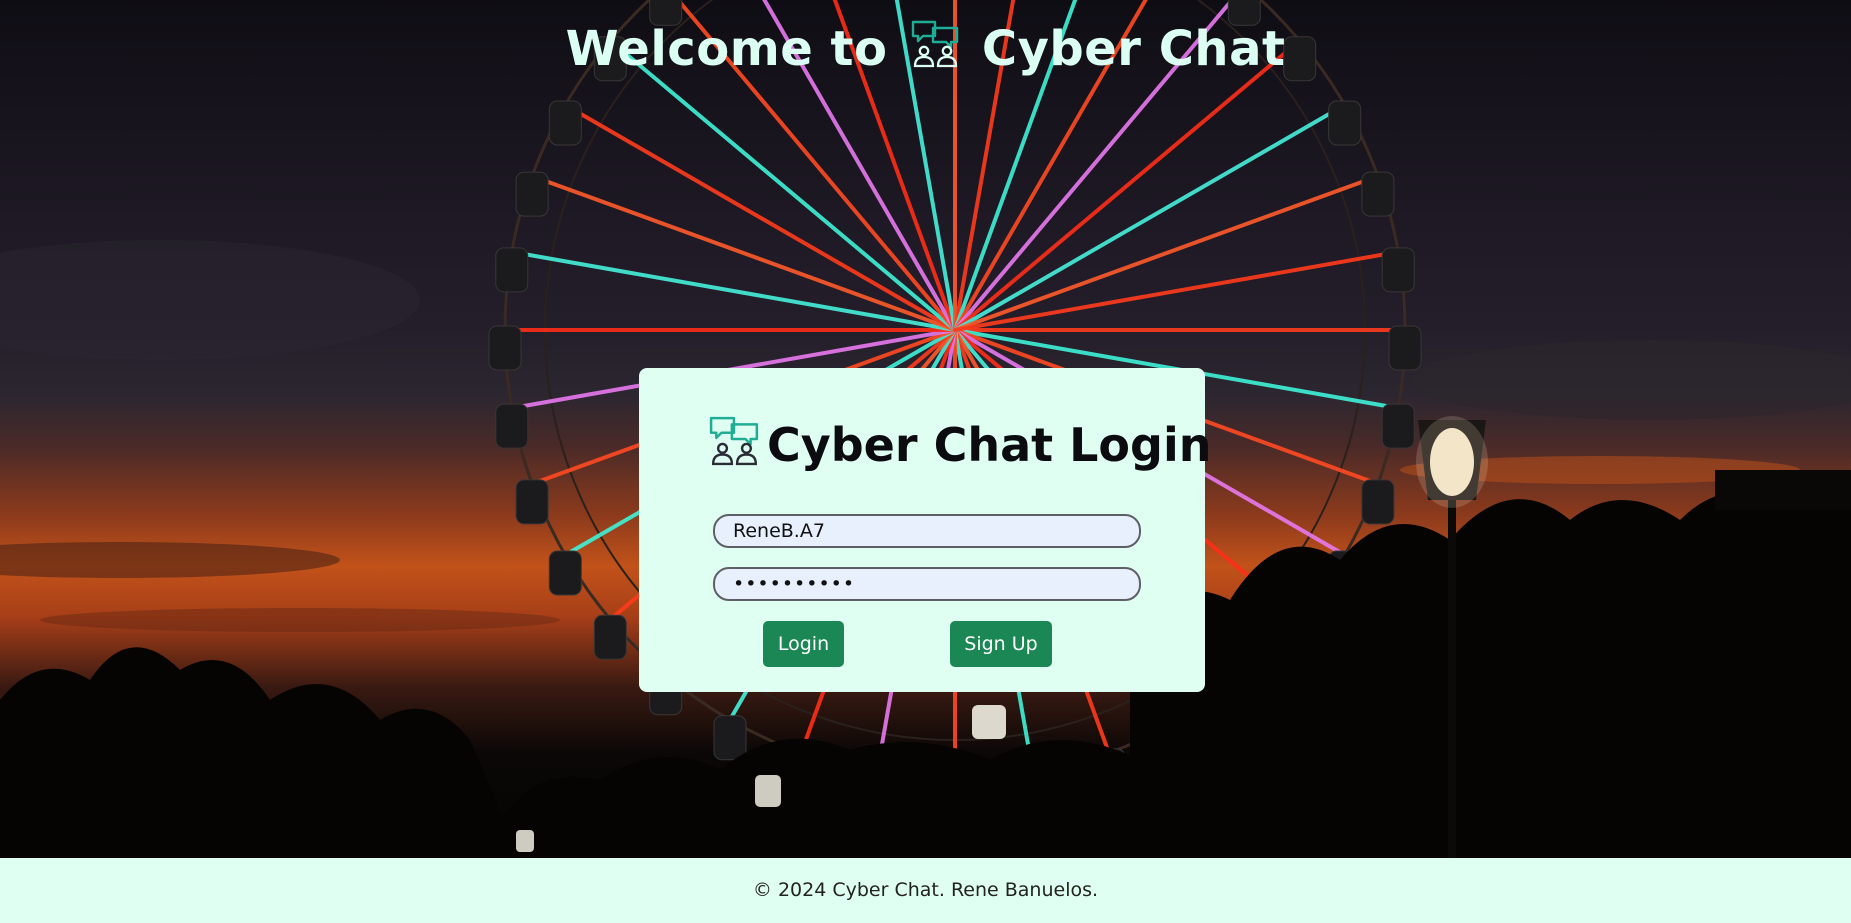 The width and height of the screenshot is (1851, 923). What do you see at coordinates (1001, 644) in the screenshot?
I see `sign-up-button: Sign Up` at bounding box center [1001, 644].